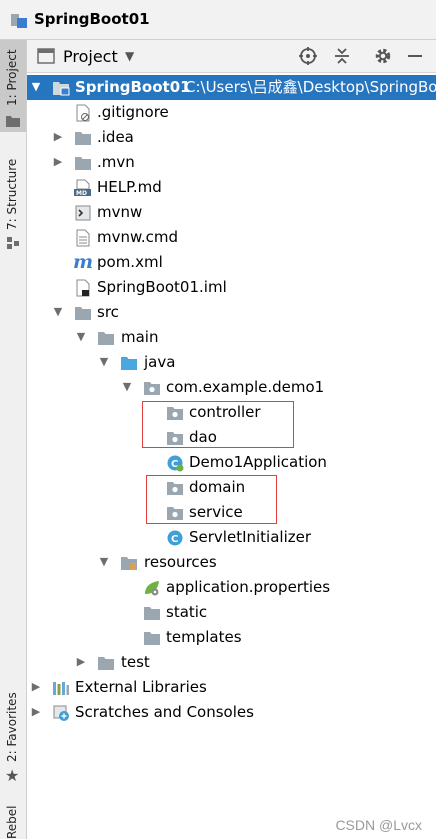 This screenshot has height=839, width=436. What do you see at coordinates (211, 499) in the screenshot?
I see `annotation-box-domain-service` at bounding box center [211, 499].